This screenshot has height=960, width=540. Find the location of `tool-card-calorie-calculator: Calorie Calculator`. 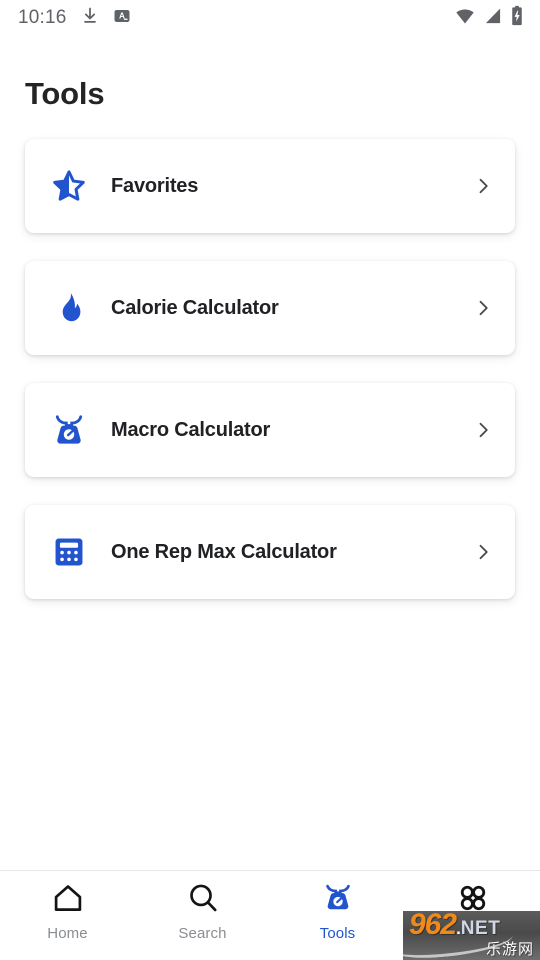

tool-card-calorie-calculator: Calorie Calculator is located at coordinates (270, 308).